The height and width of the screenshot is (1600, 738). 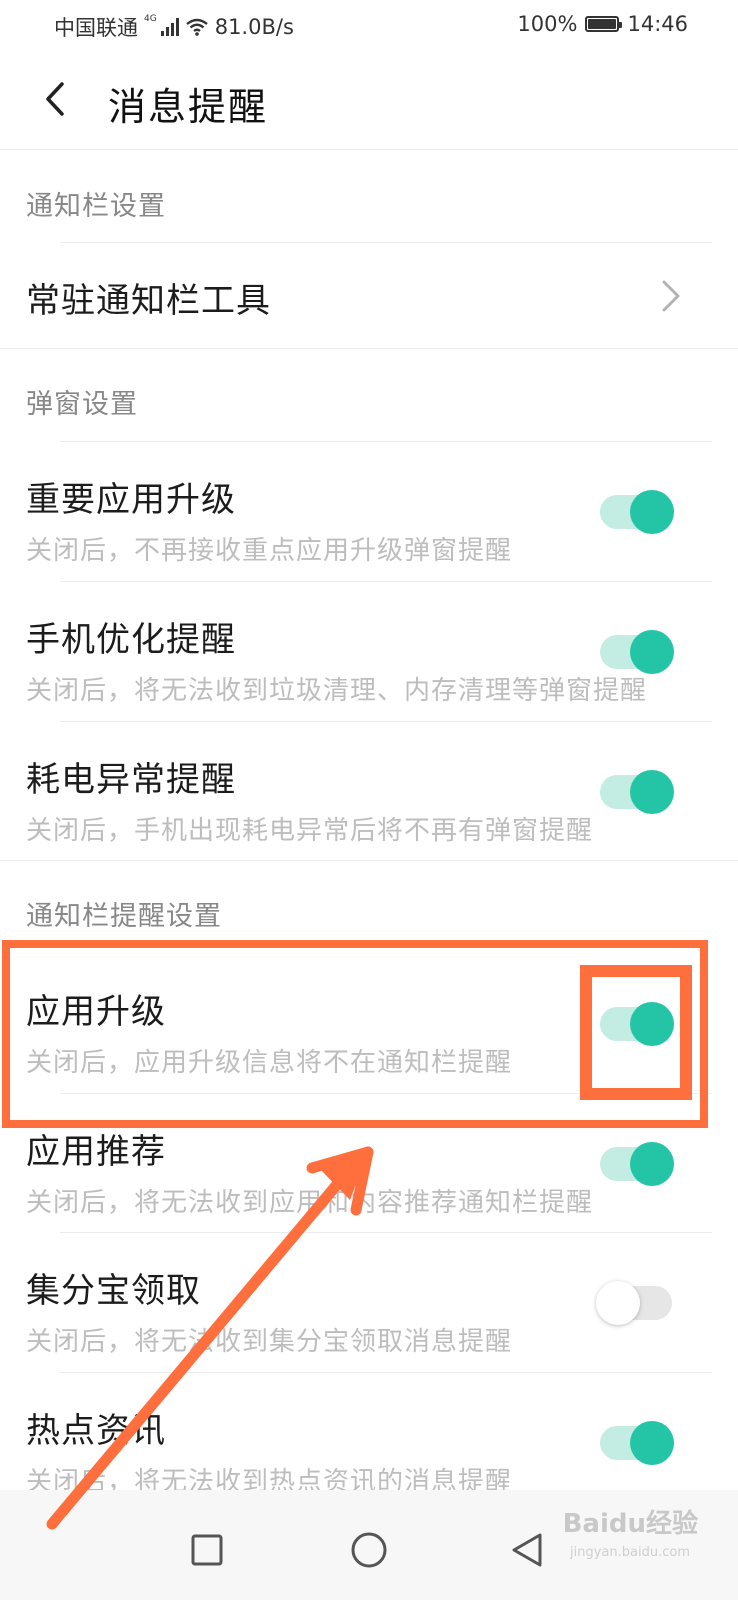 I want to click on row-phone-optimization: 手机优化提醒 关闭后，将无法收到垃圾清理、内存清理等弹窗提醒, so click(x=369, y=652).